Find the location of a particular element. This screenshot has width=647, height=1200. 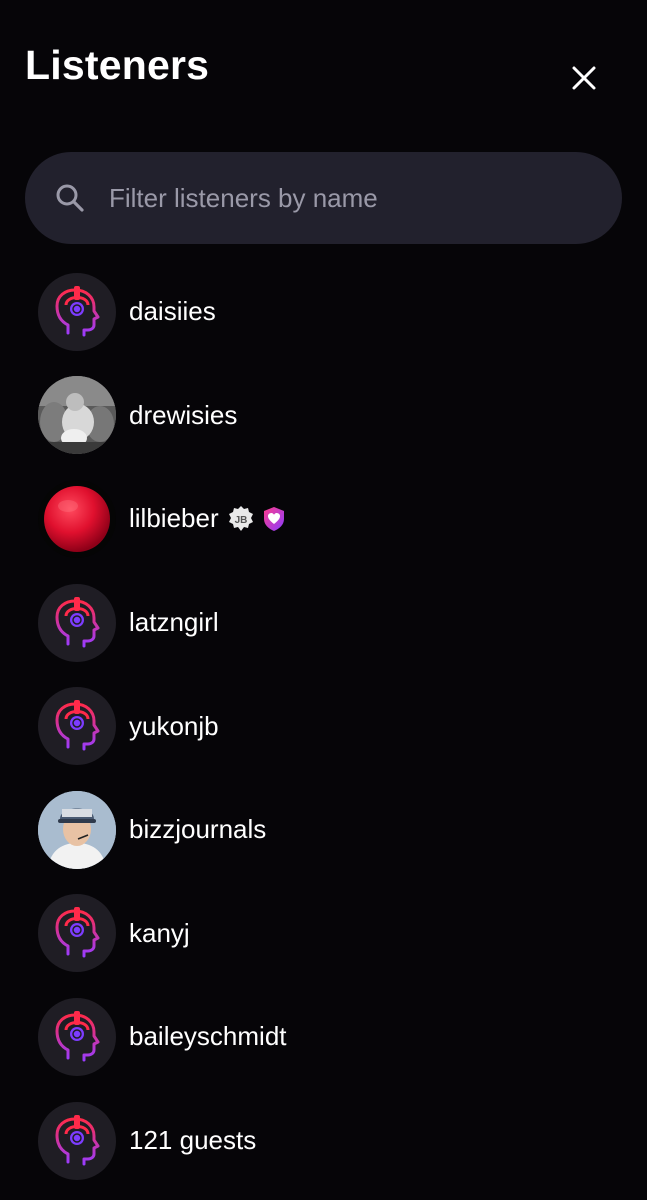

list-item: bizzjournals is located at coordinates (323, 830).